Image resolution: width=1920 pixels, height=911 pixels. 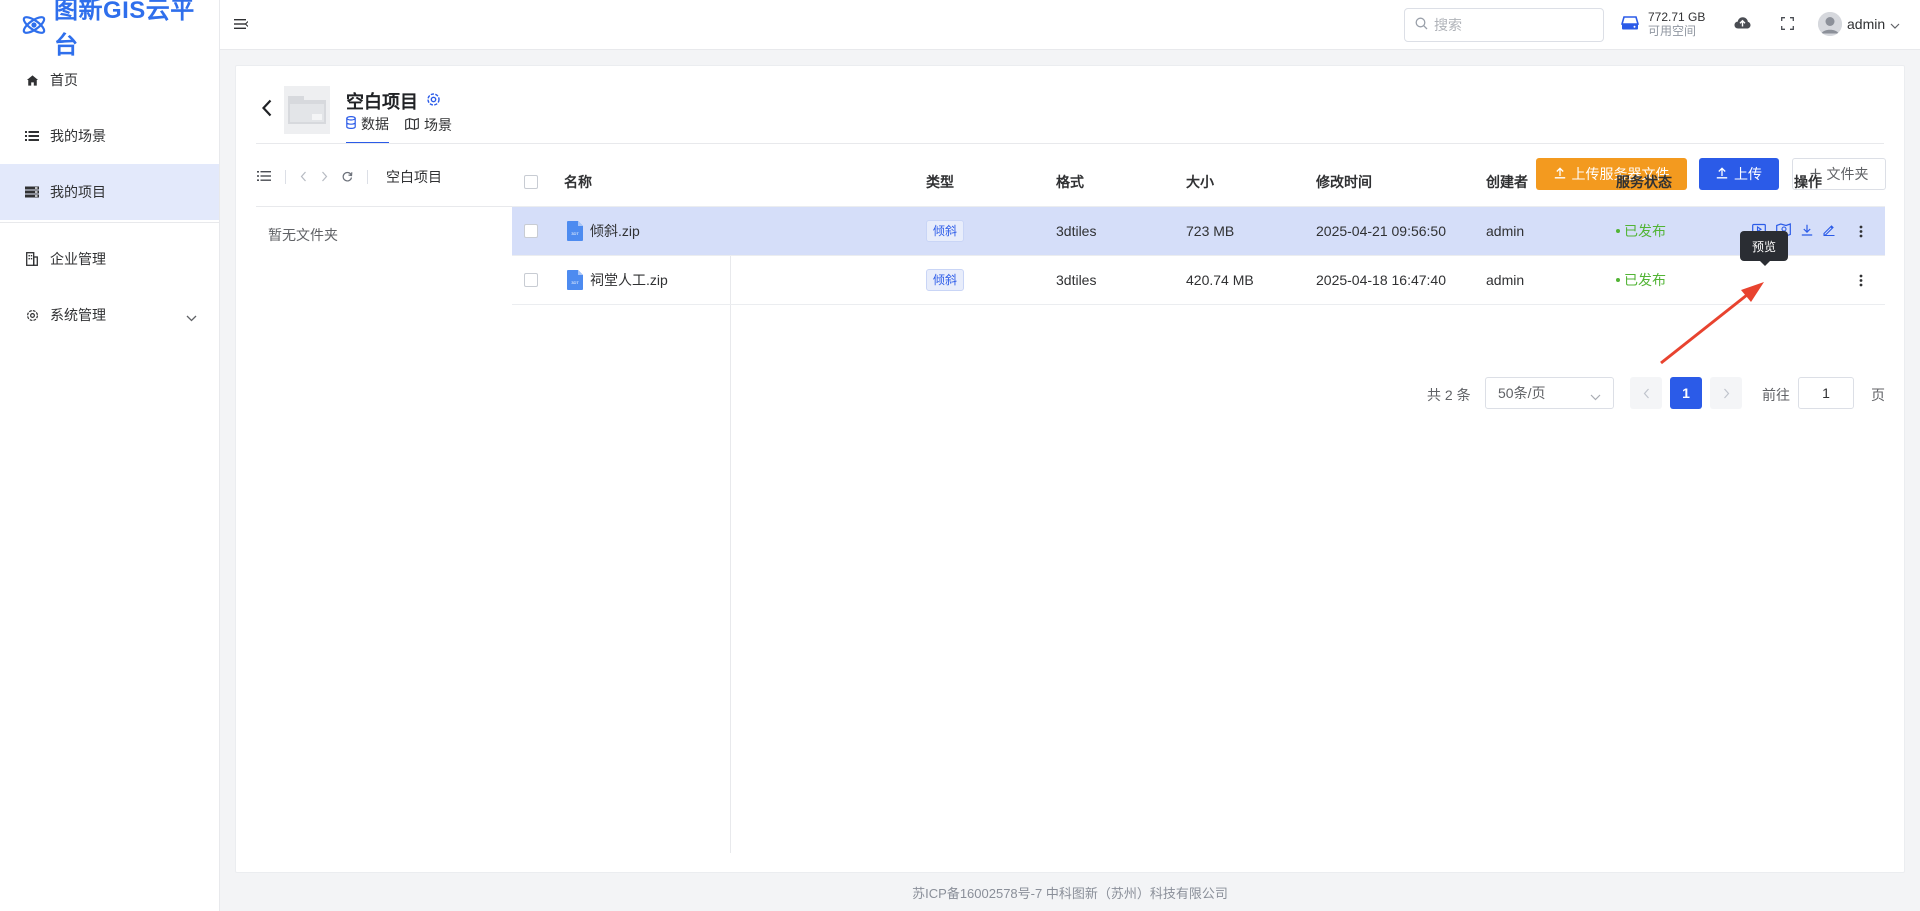 I want to click on sidebar-item-system: 系统管理, so click(x=109, y=315).